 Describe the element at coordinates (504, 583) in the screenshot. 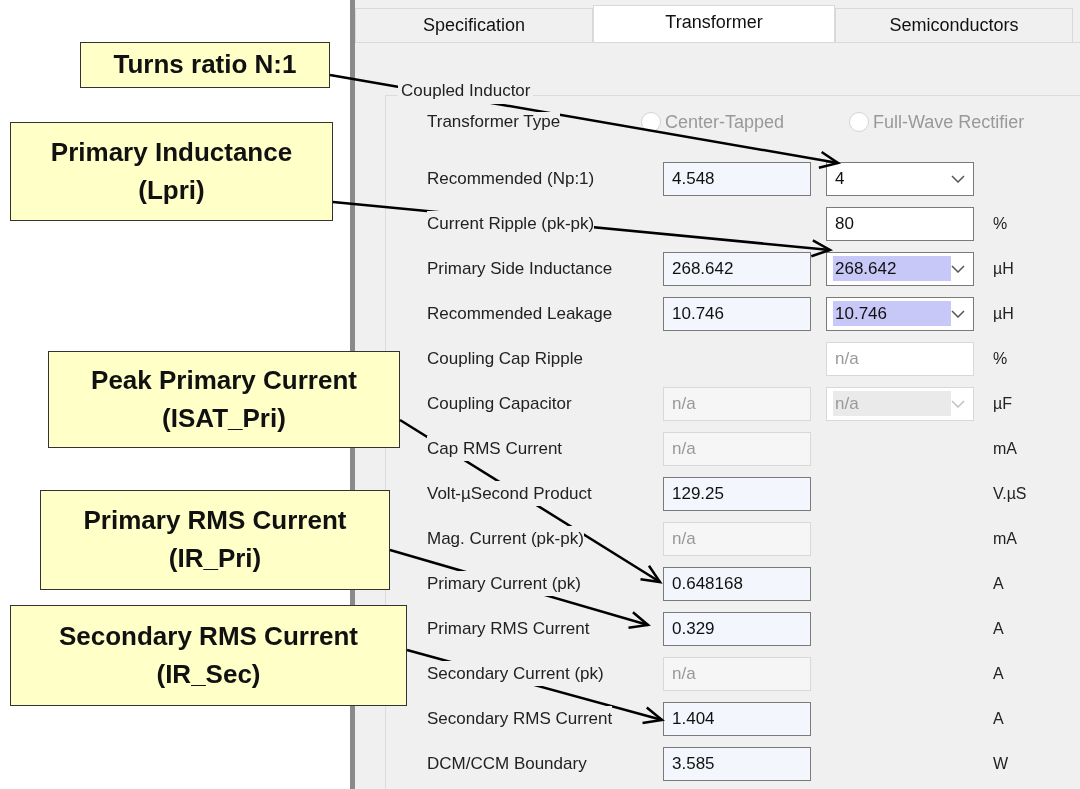

I see `field-label: Primary Current (pk)` at that location.